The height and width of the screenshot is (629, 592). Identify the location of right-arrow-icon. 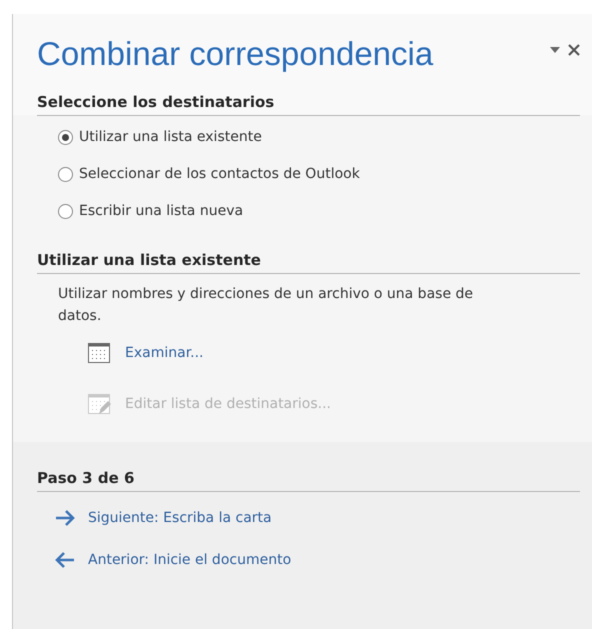
(65, 518).